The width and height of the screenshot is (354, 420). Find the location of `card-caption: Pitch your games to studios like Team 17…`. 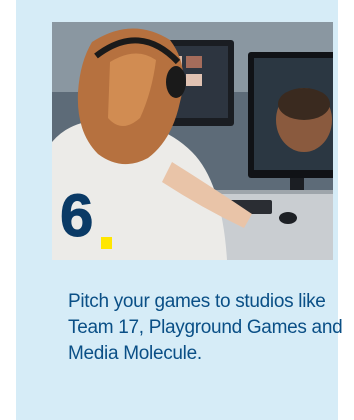

card-caption: Pitch your games to studios like Team 17… is located at coordinates (205, 327).